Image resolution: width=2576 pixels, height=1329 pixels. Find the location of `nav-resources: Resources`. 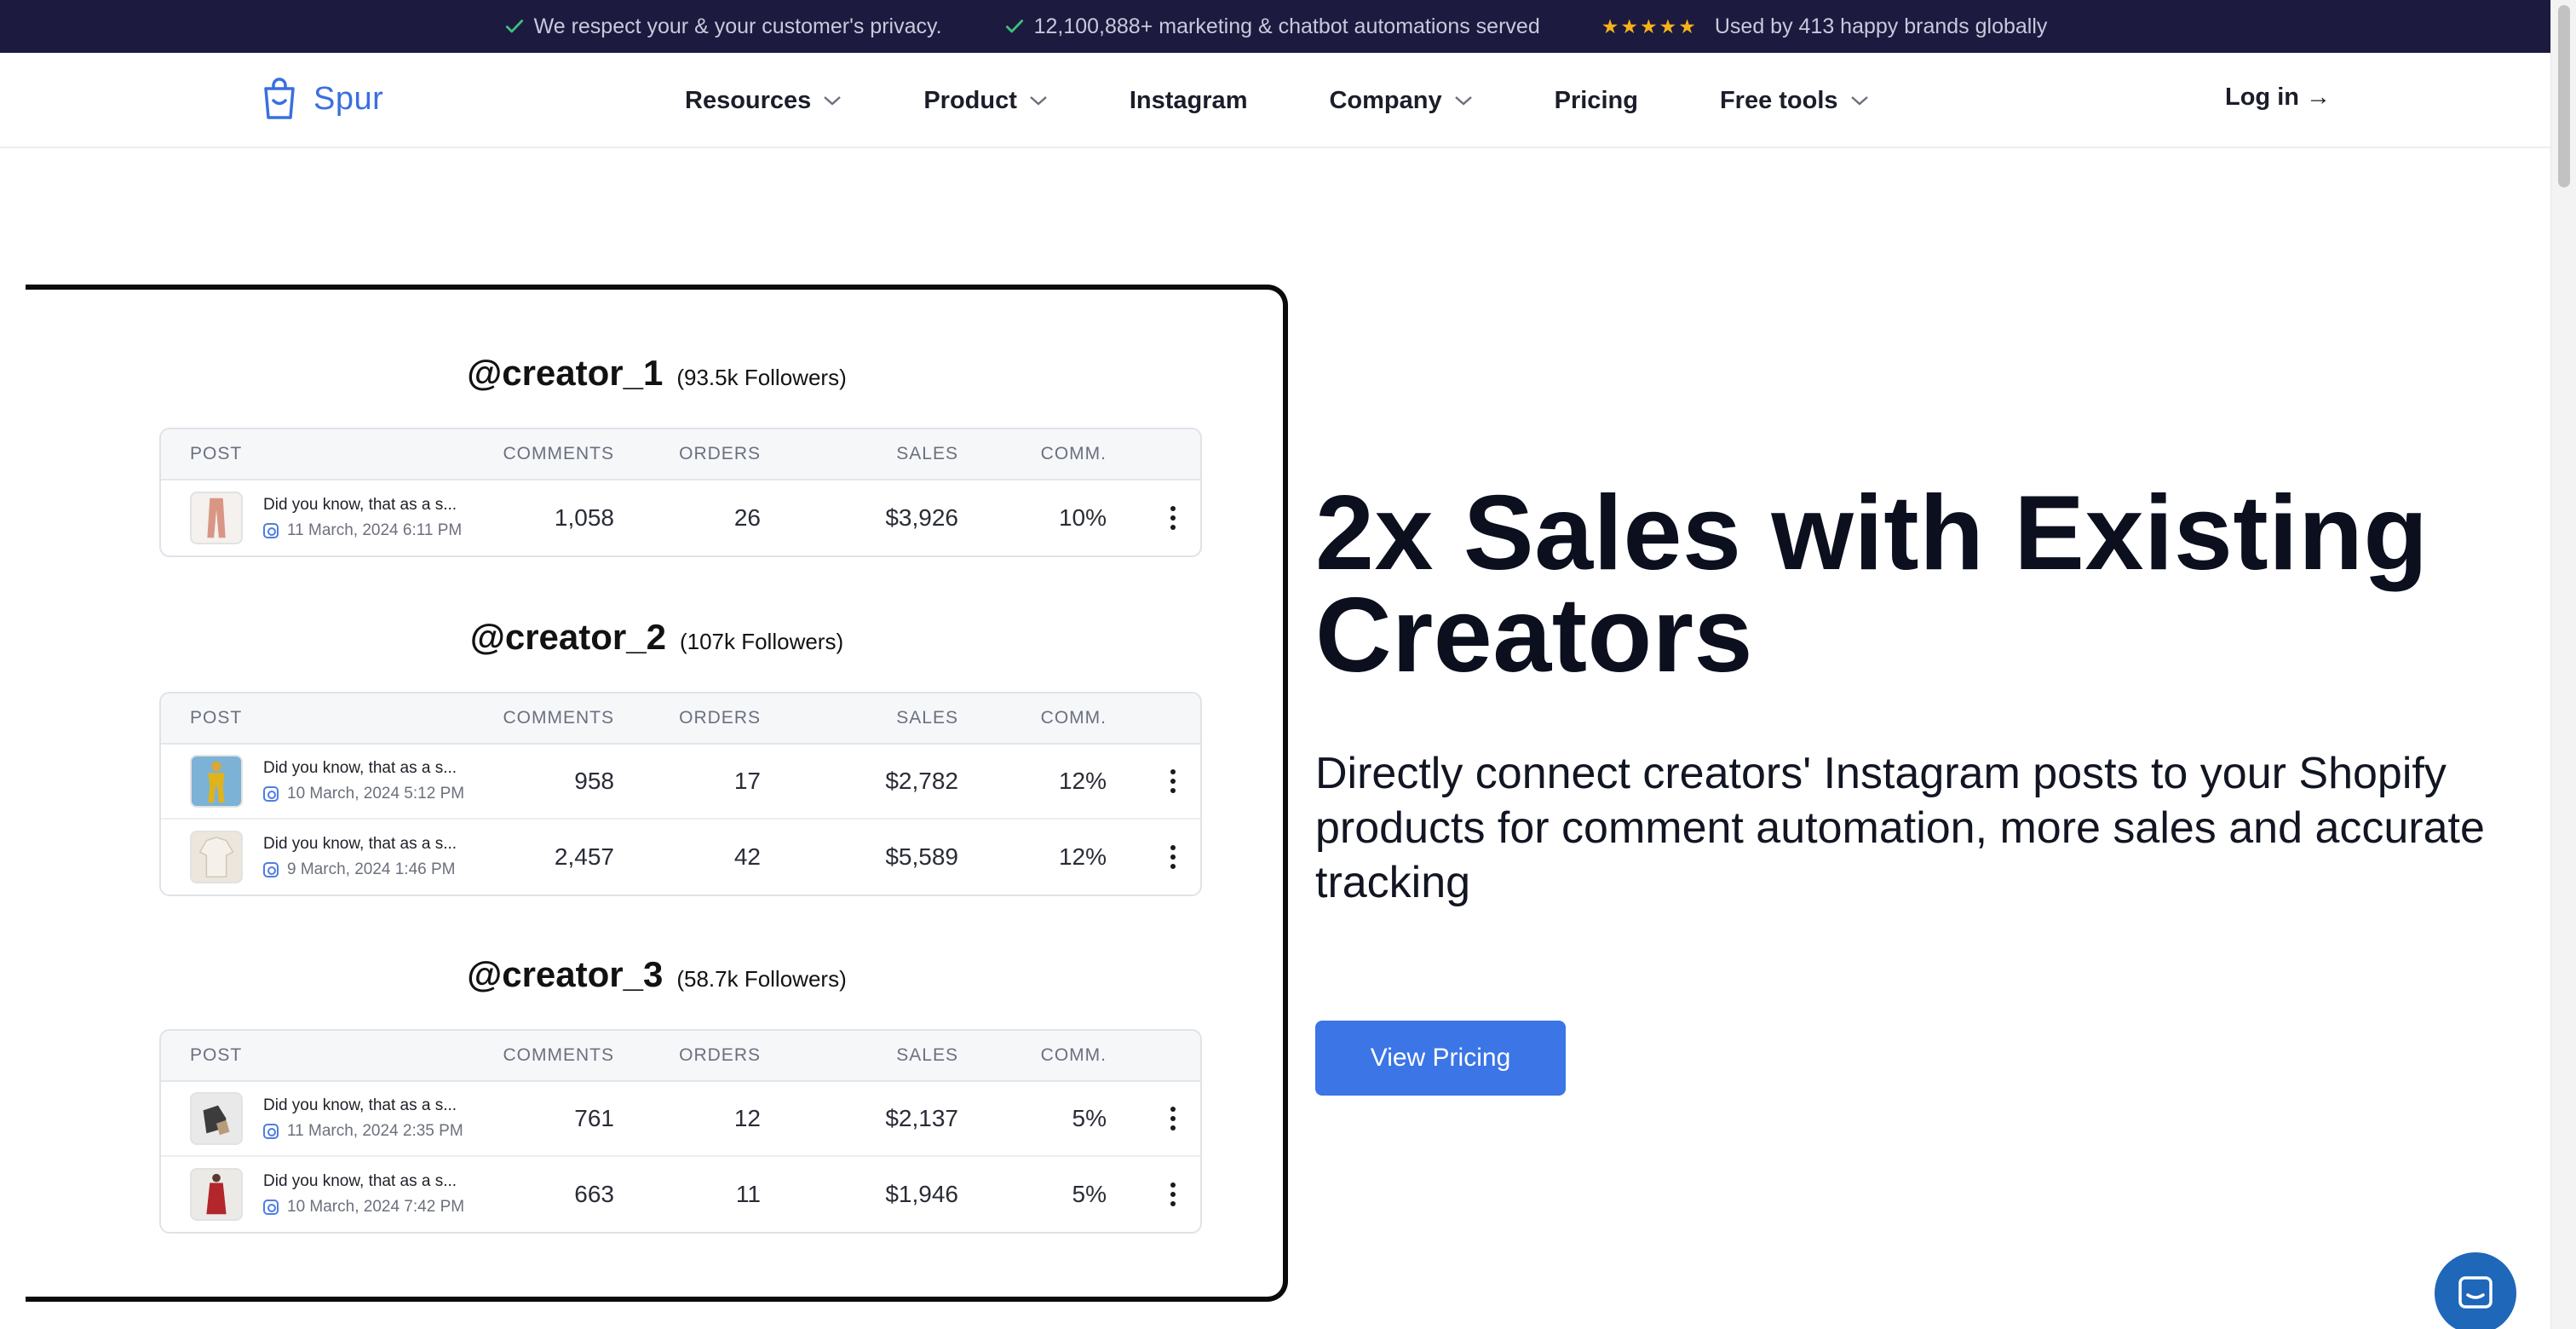

nav-resources: Resources is located at coordinates (764, 101).